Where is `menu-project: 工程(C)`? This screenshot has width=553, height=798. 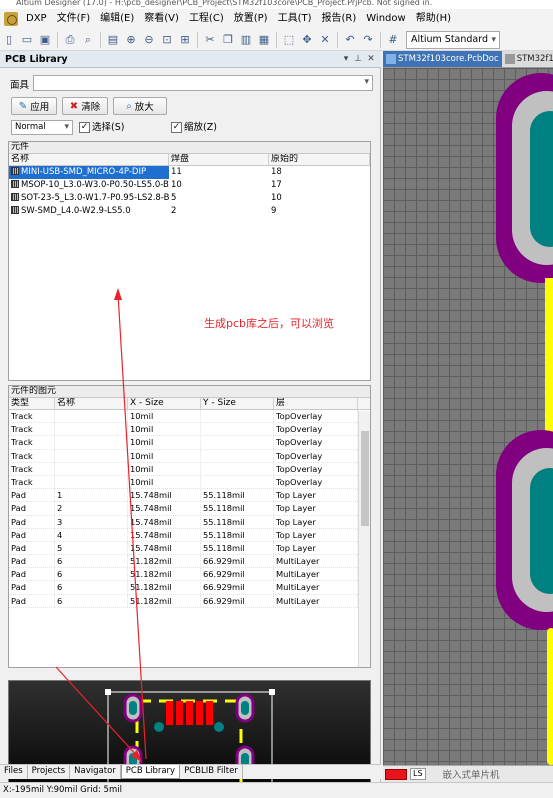
menu-project: 工程(C) is located at coordinates (206, 19).